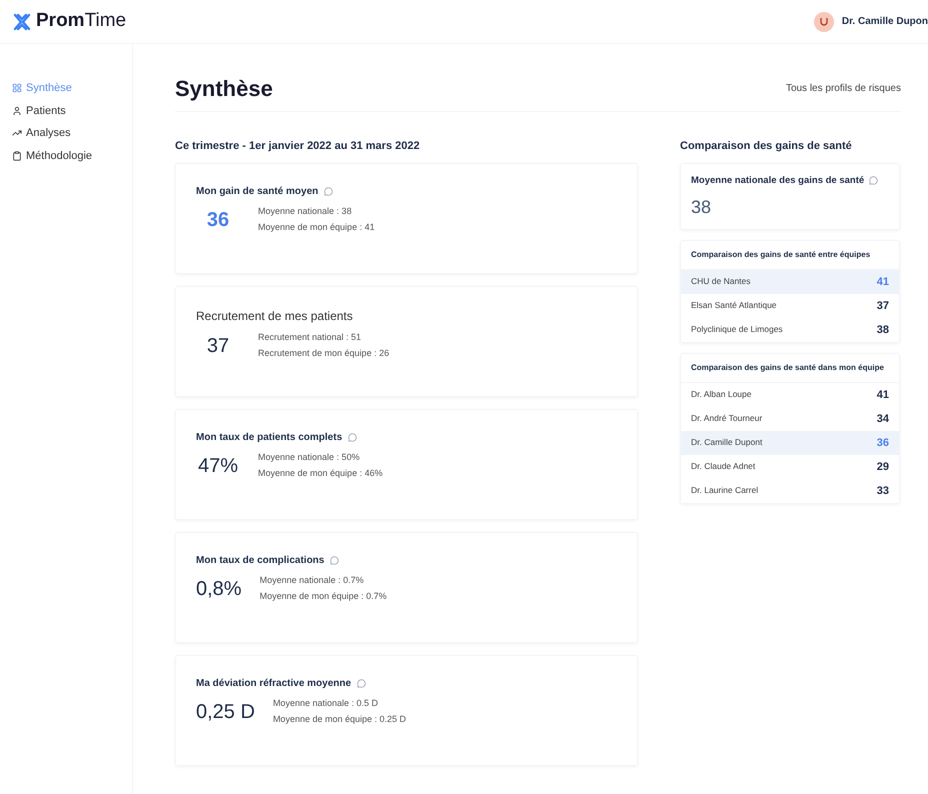  Describe the element at coordinates (320, 473) in the screenshot. I see `metric-comparison: Moyenne de mon équipe : 46%` at that location.